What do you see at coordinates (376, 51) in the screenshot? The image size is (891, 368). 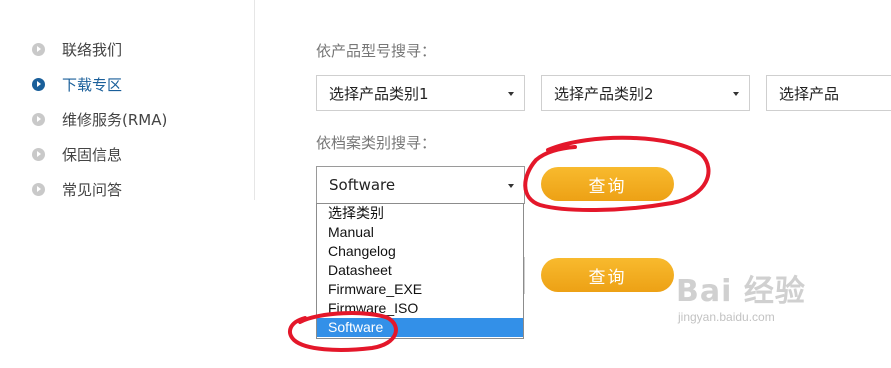 I see `product-search-label: 依产品型号搜寻：` at bounding box center [376, 51].